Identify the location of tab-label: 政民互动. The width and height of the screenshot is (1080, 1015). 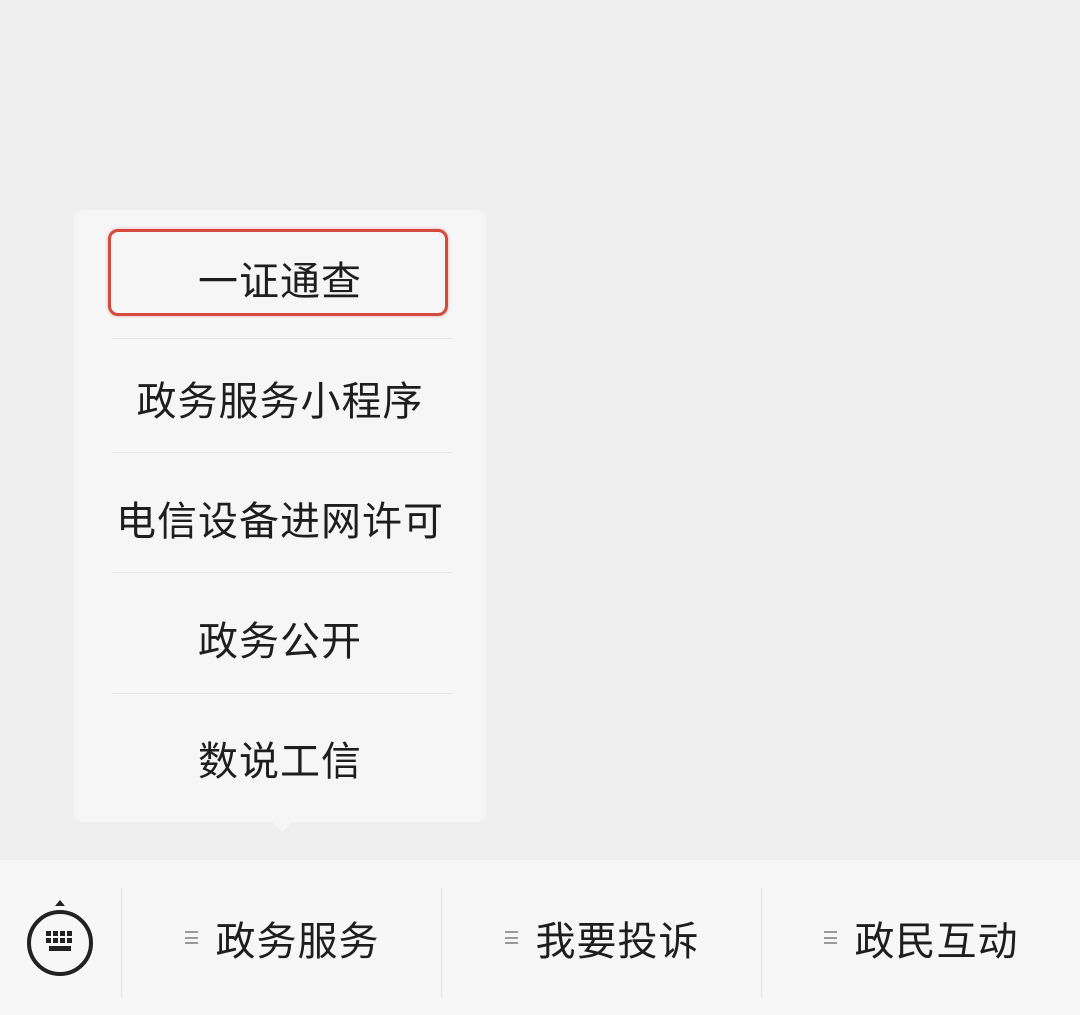
(936, 941).